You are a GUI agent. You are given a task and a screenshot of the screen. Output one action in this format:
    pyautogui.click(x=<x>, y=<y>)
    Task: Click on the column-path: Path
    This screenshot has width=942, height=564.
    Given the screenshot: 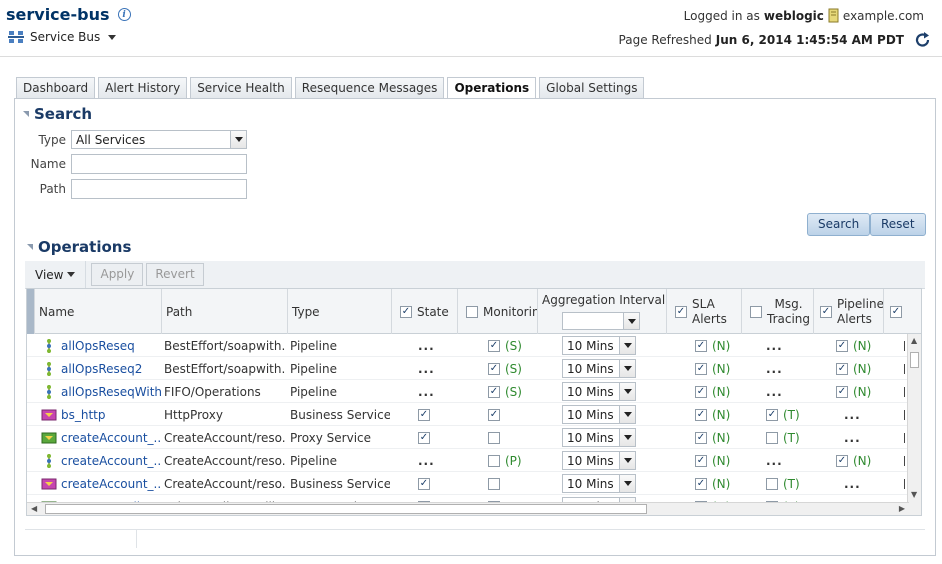 What is the action you would take?
    pyautogui.click(x=225, y=311)
    